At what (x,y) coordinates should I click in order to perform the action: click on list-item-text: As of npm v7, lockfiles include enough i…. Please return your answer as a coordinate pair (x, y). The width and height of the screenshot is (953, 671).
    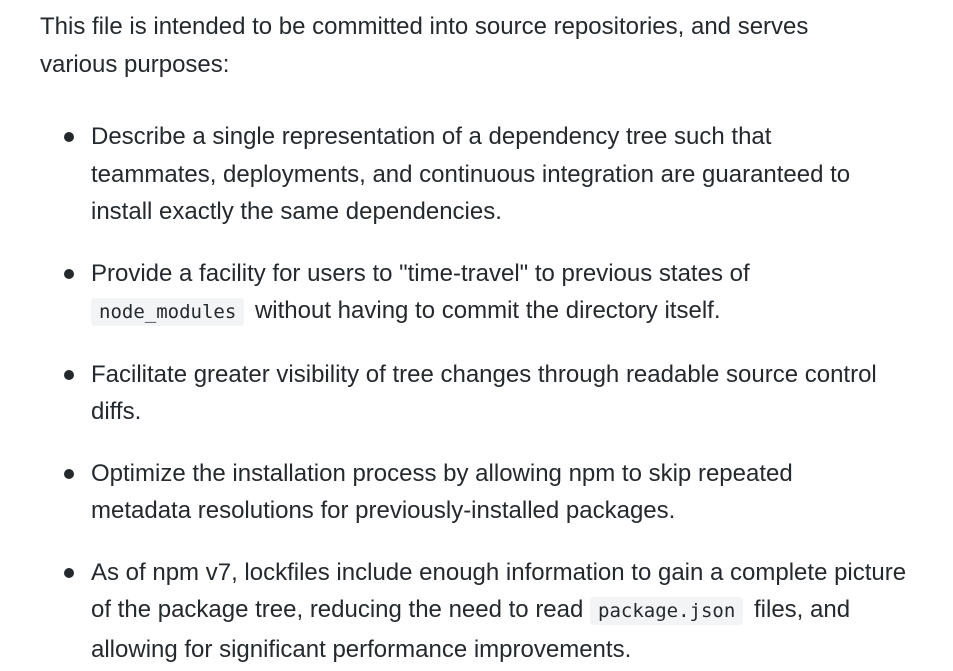
    Looking at the image, I should click on (506, 611).